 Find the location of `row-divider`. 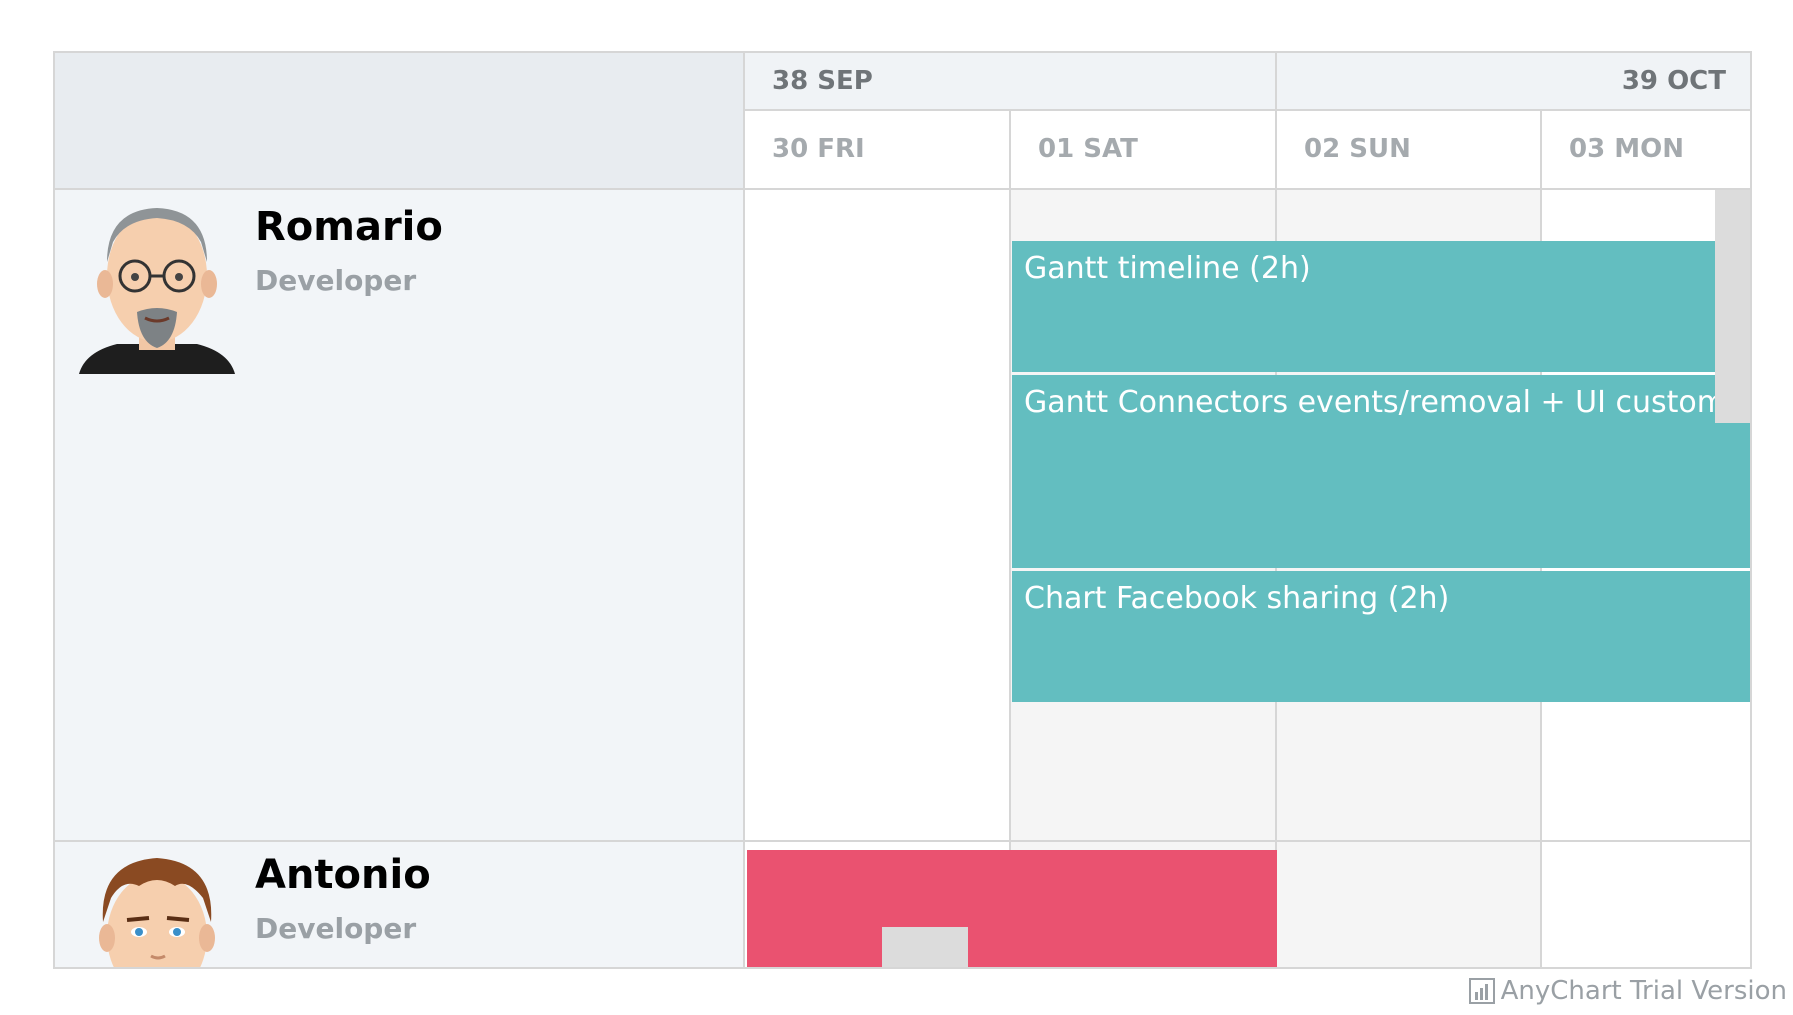

row-divider is located at coordinates (1247, 841).